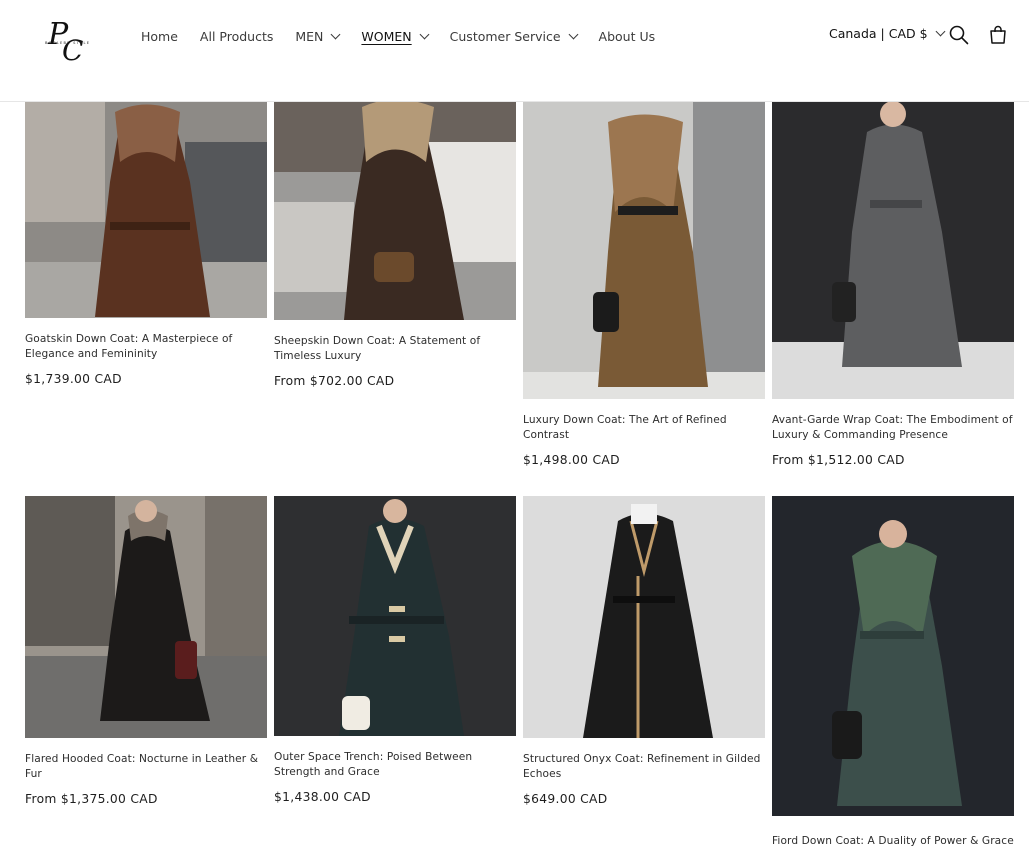 This screenshot has height=854, width=1029. What do you see at coordinates (838, 460) in the screenshot?
I see `product-price: From $1,512.00 CAD` at bounding box center [838, 460].